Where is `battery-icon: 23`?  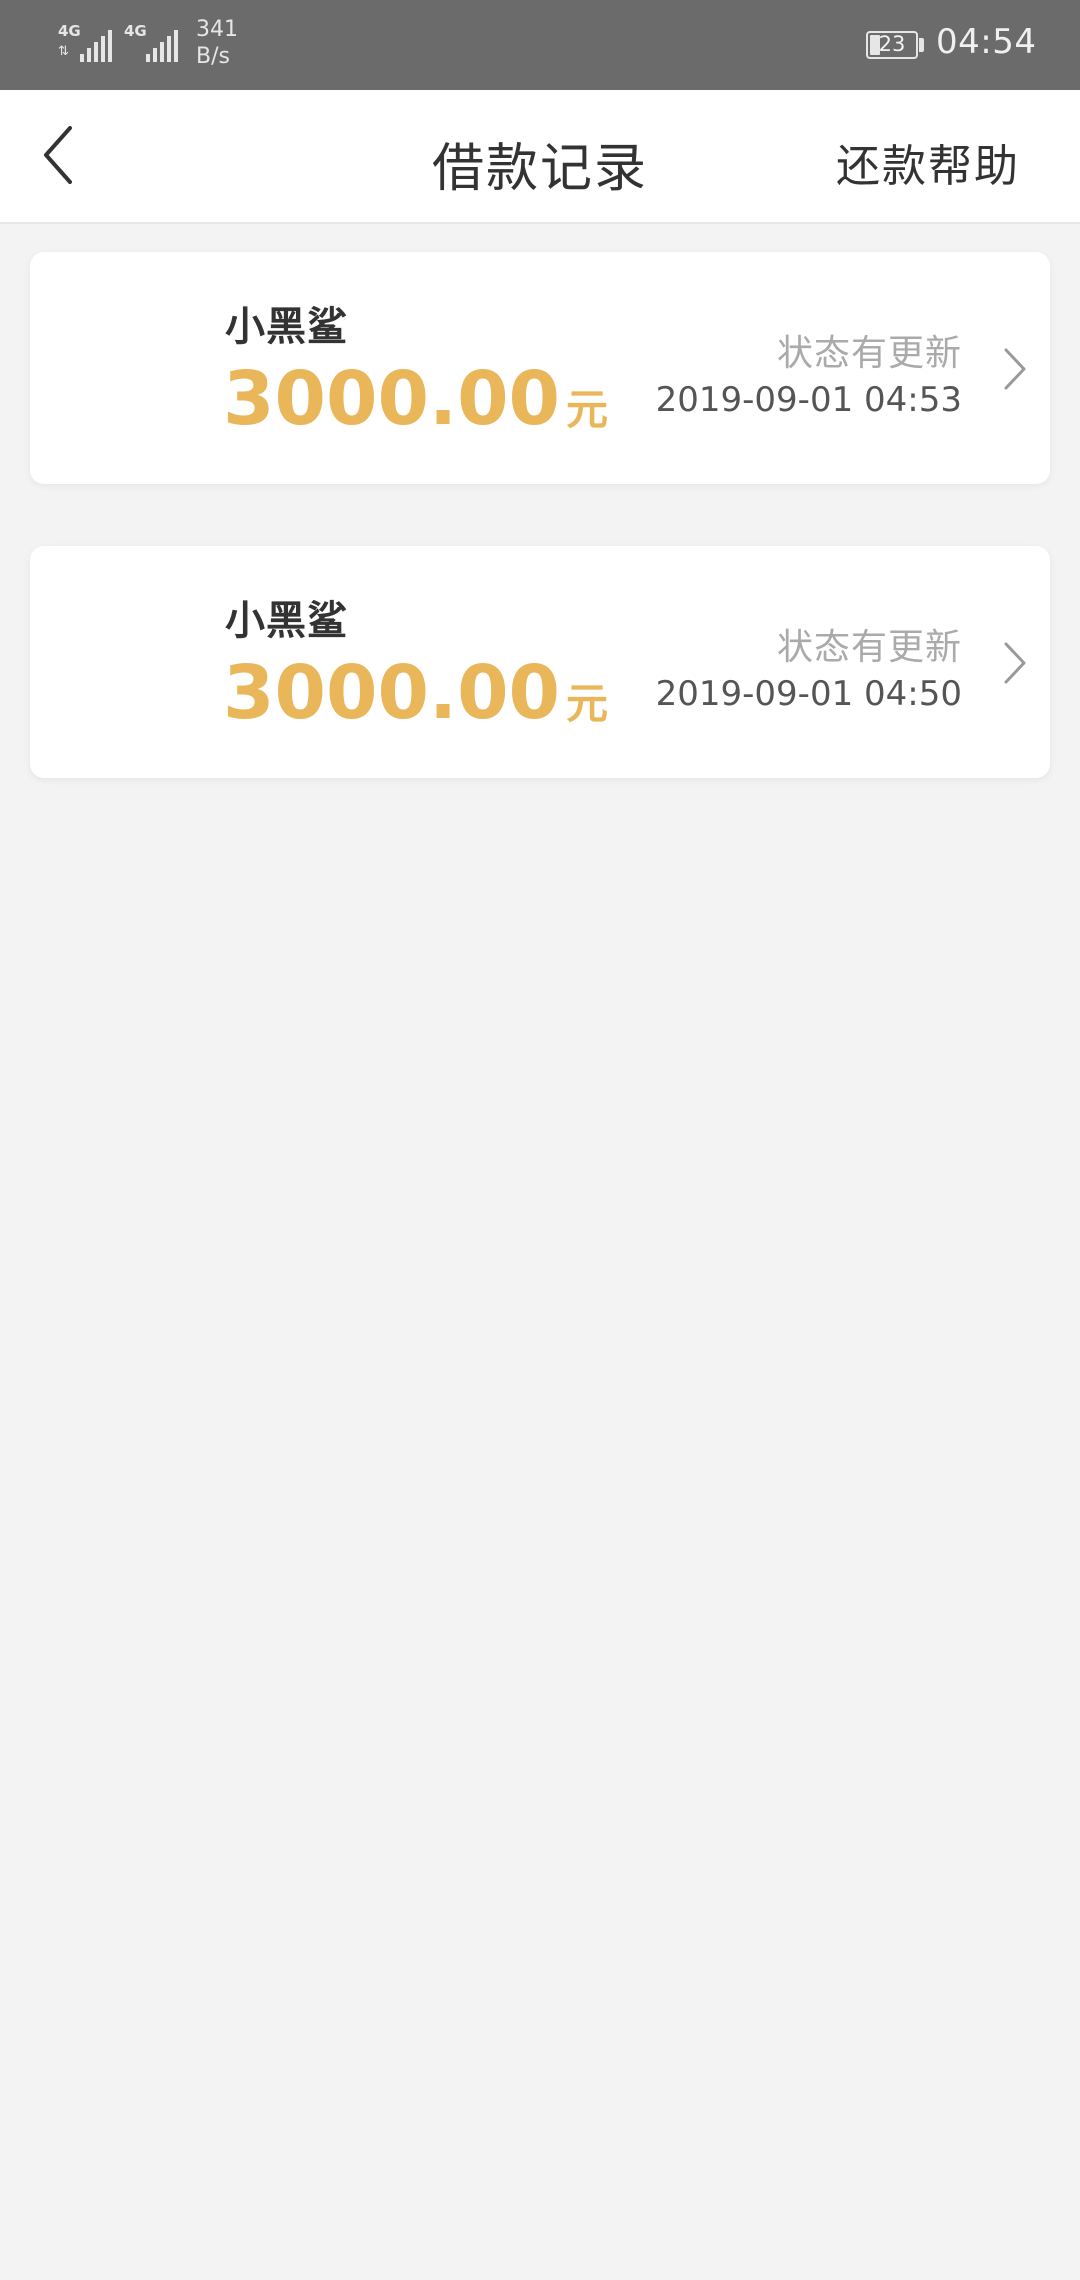
battery-icon: 23 is located at coordinates (892, 45).